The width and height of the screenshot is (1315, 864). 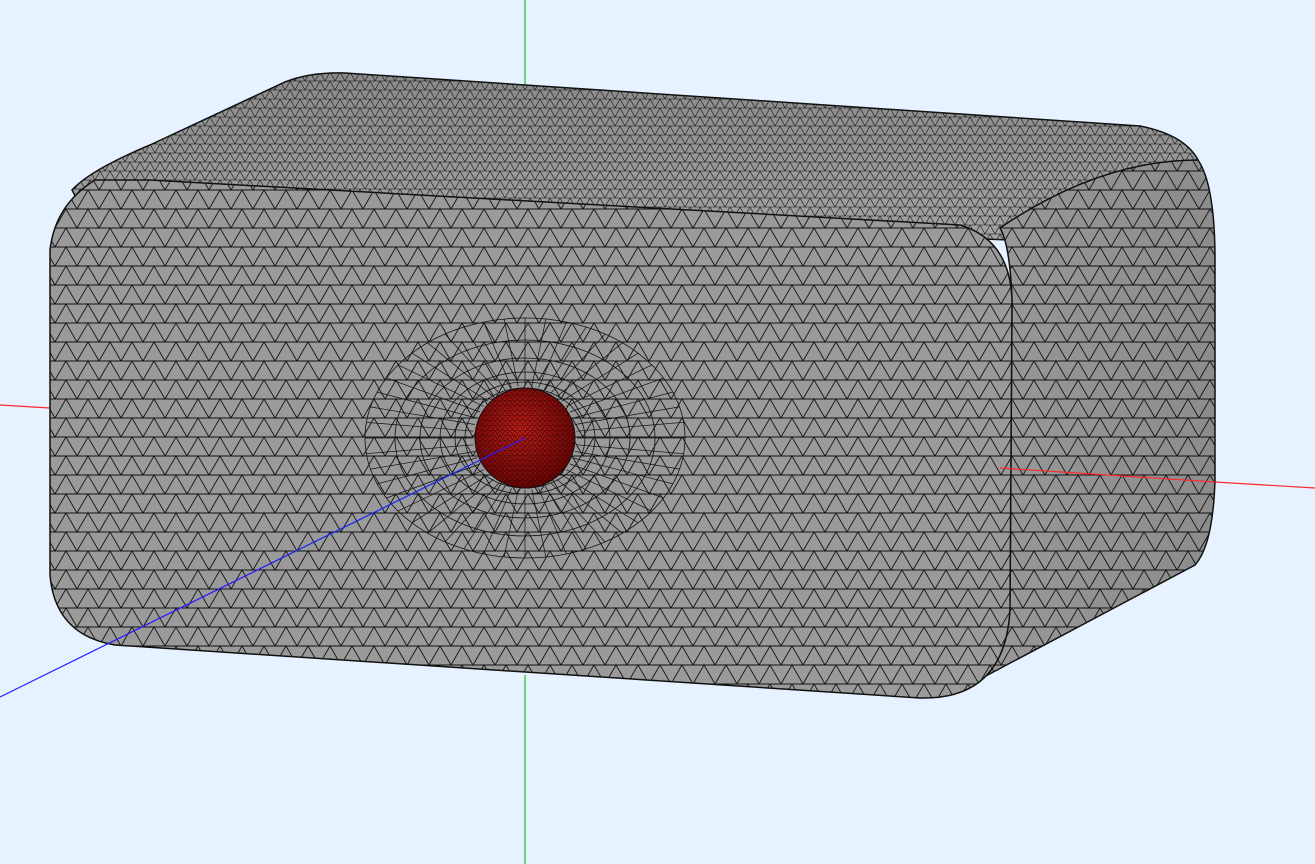 What do you see at coordinates (25, 406) in the screenshot?
I see `axis-x-line-left` at bounding box center [25, 406].